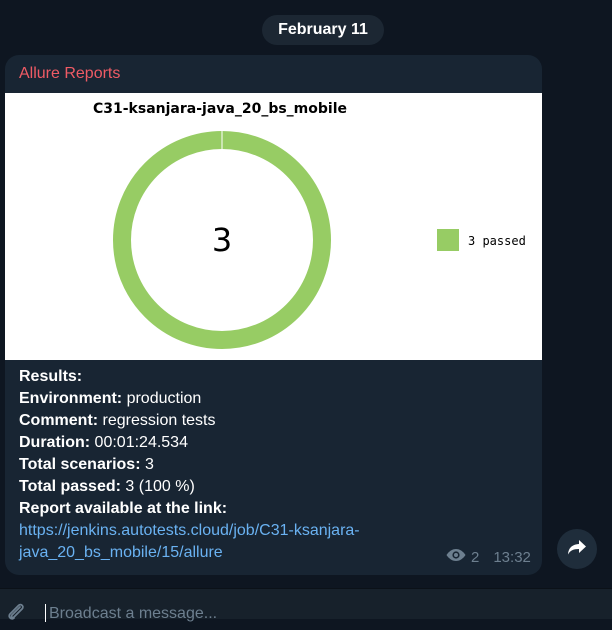 The height and width of the screenshot is (630, 612). What do you see at coordinates (323, 30) in the screenshot?
I see `date-divider: February 11` at bounding box center [323, 30].